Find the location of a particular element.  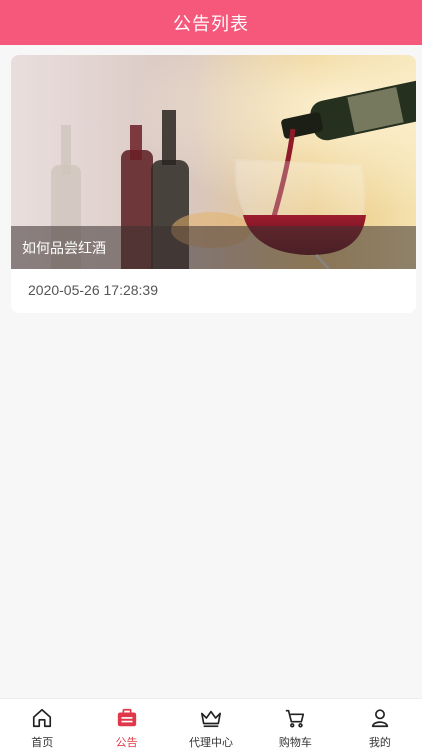

tab-agent-center: 代理中心 is located at coordinates (211, 724).